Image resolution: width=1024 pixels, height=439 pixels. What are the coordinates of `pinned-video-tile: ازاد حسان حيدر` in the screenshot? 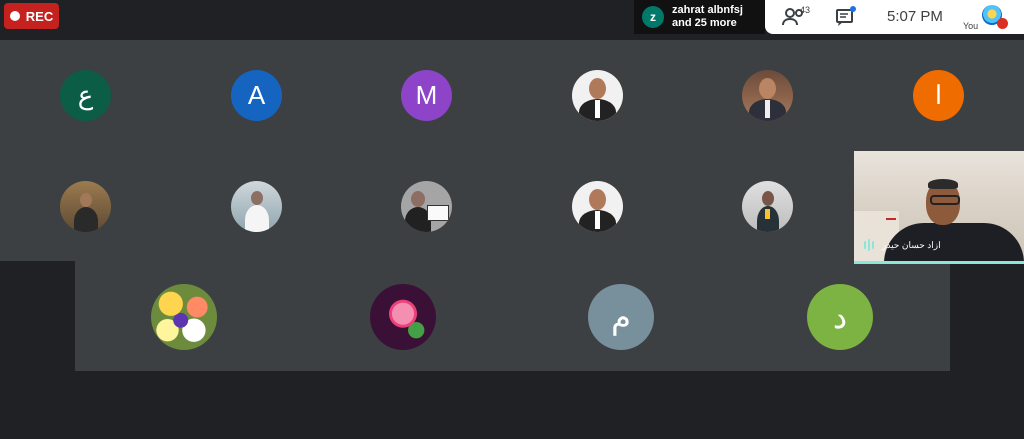 It's located at (939, 207).